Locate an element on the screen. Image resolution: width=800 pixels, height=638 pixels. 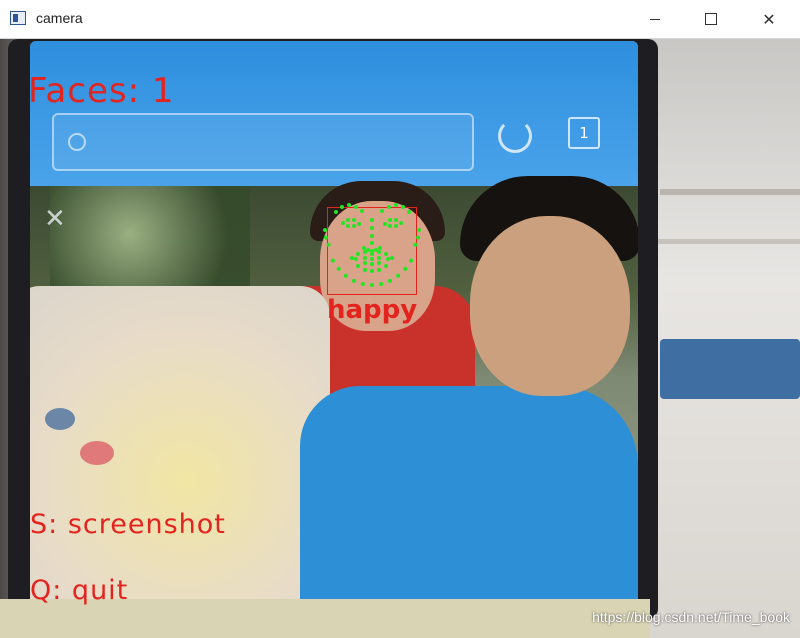
faces-count-label: Faces: 1 is located at coordinates (101, 91).